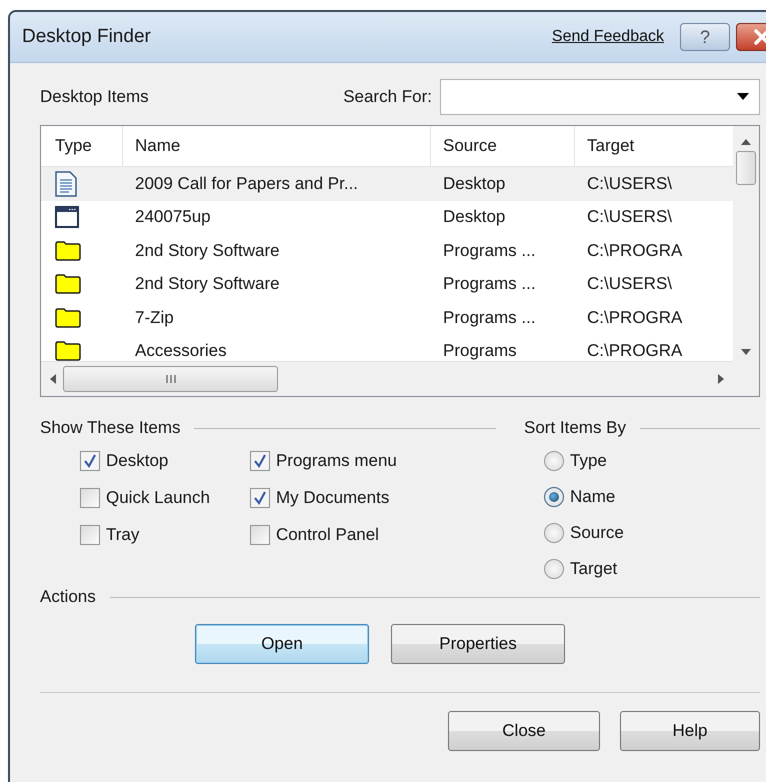 The width and height of the screenshot is (766, 782). I want to click on group-title: Sort Items By, so click(575, 428).